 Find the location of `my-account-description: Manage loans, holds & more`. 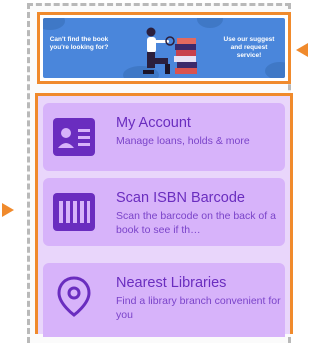

my-account-description: Manage loans, holds & more is located at coordinates (183, 141).